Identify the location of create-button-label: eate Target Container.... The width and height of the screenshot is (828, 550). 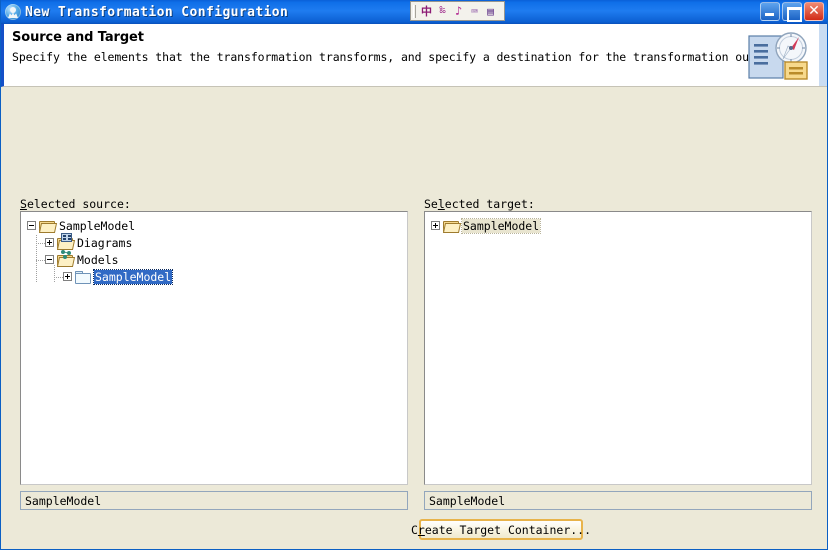
(508, 529).